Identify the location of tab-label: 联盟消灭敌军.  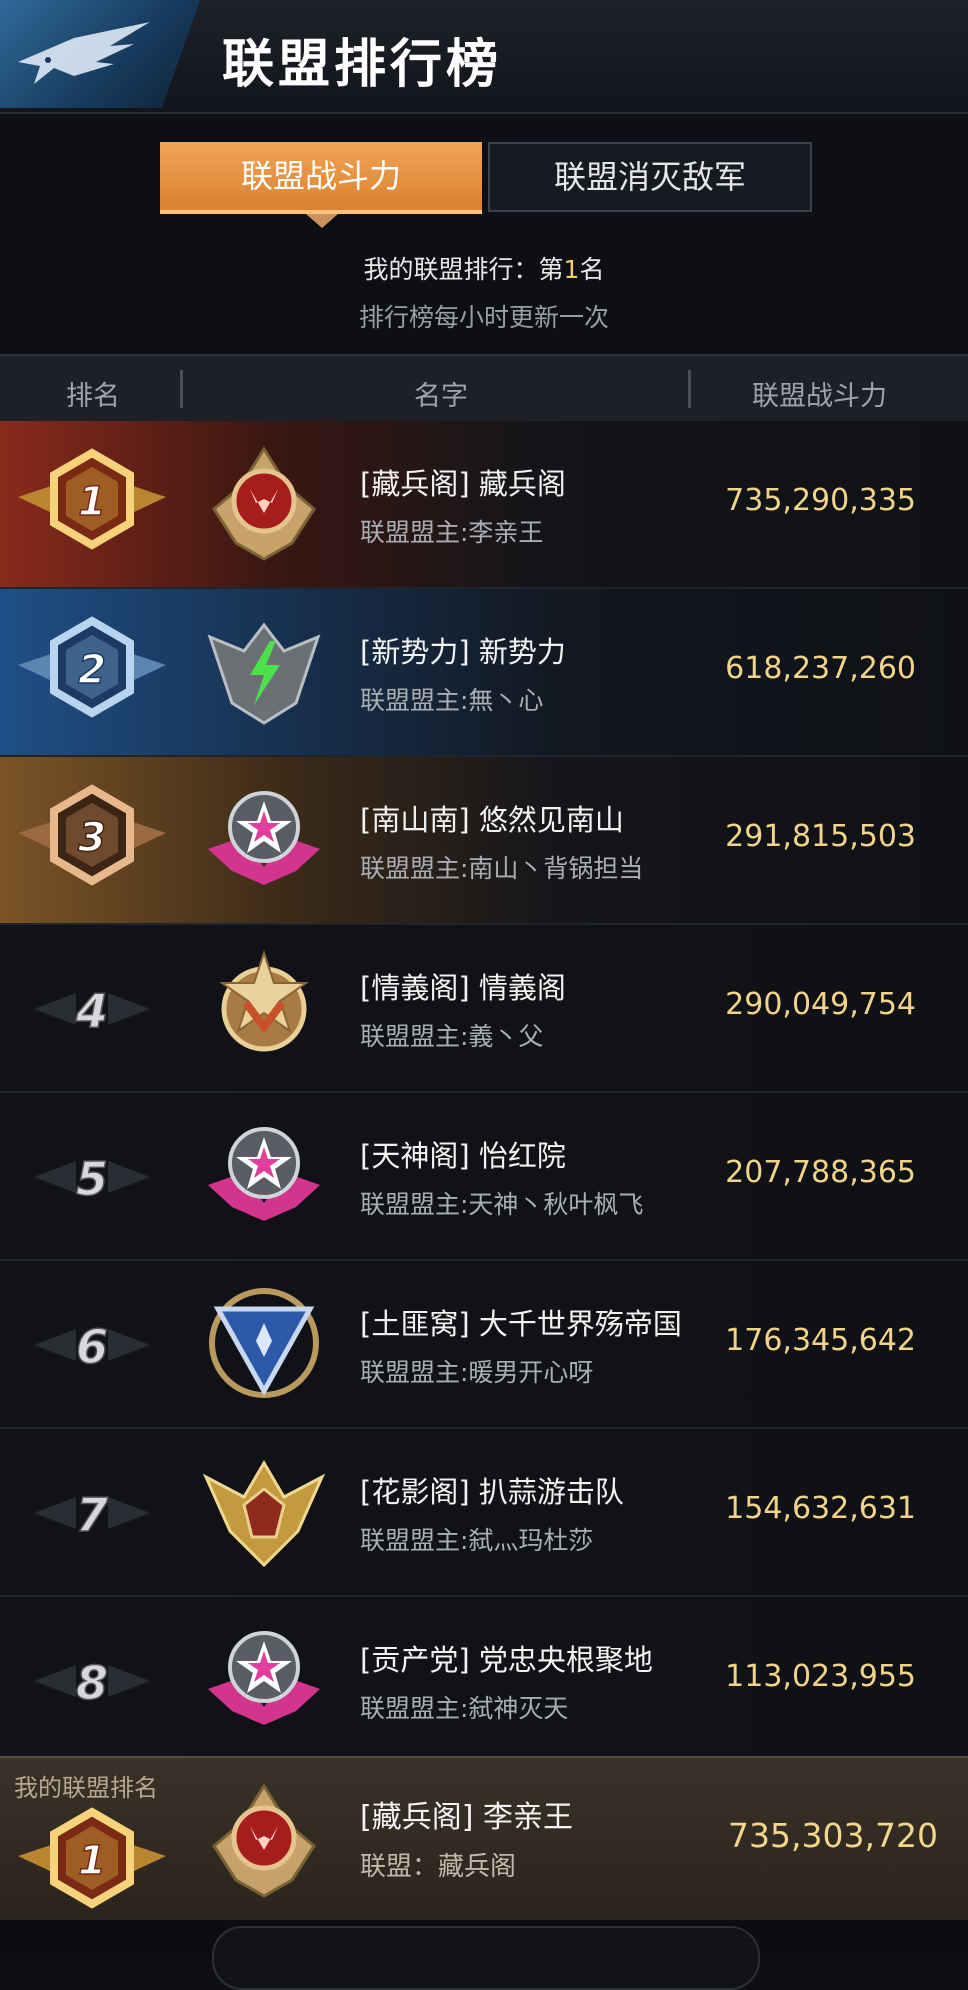
(649, 177).